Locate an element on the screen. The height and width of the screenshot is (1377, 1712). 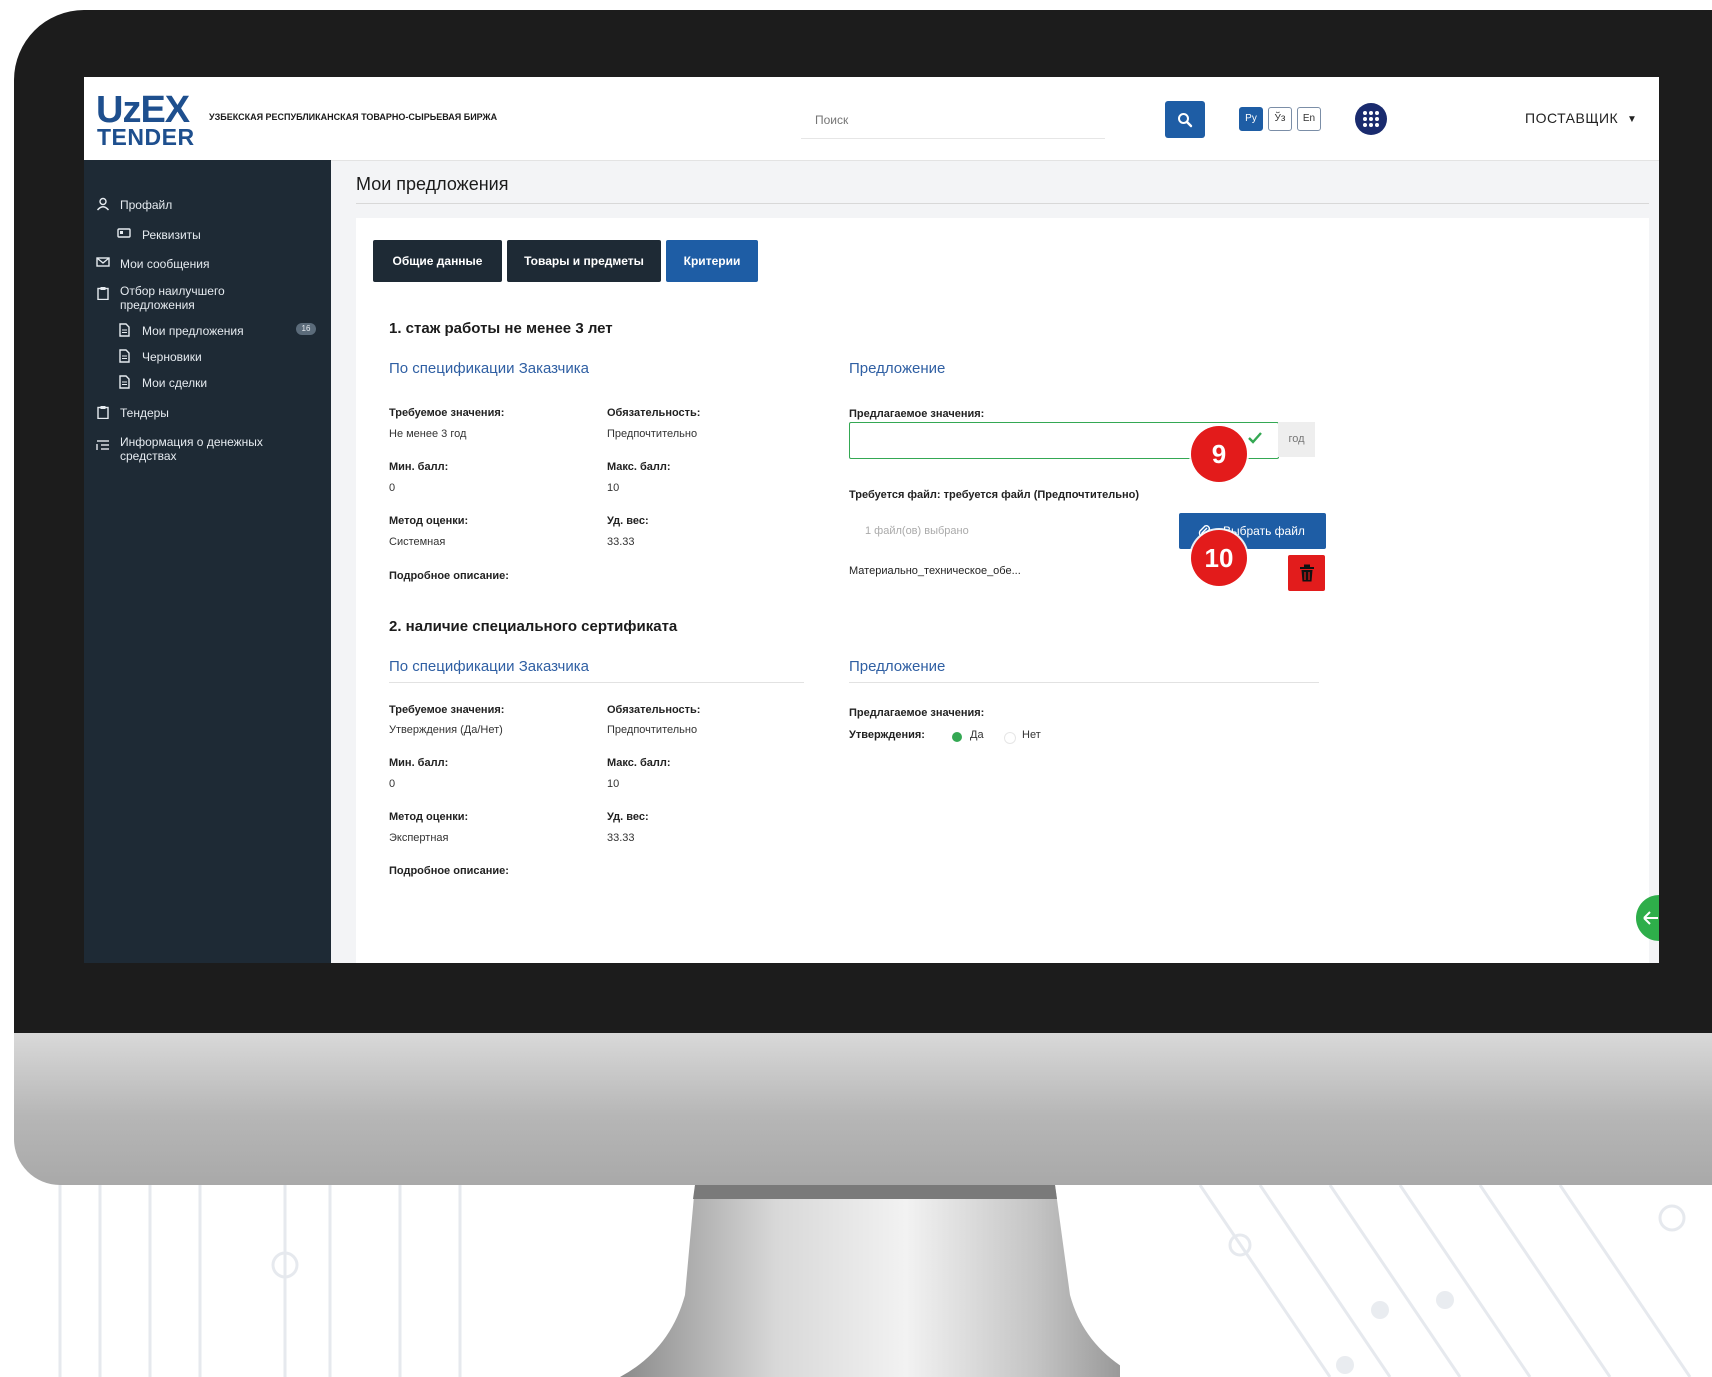
sidebar-item-messages: Мои сообщения is located at coordinates (164, 264).